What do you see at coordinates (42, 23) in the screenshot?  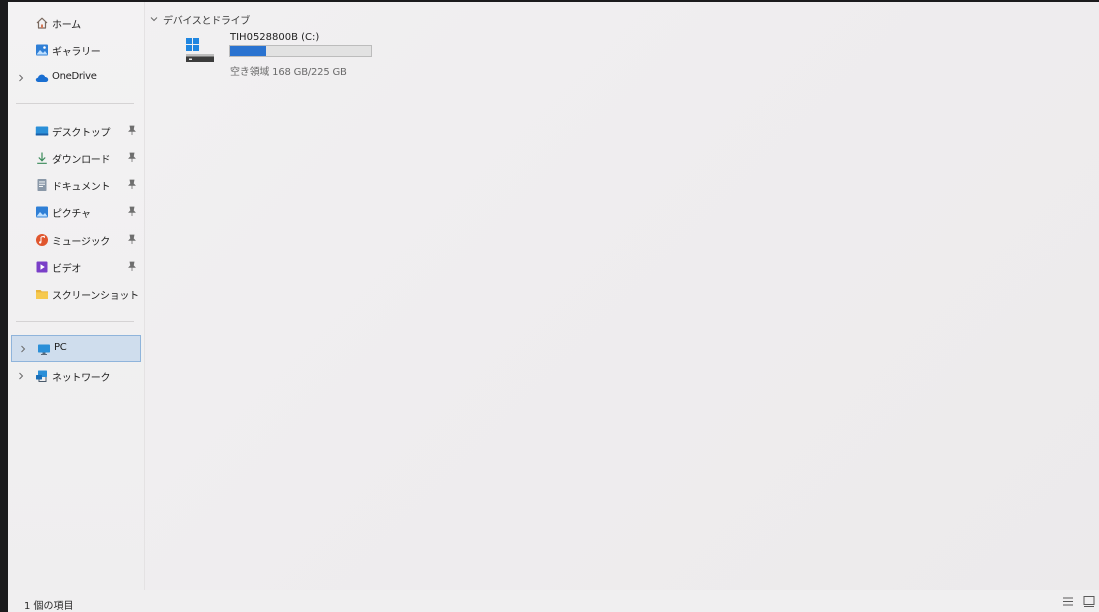 I see `home-icon` at bounding box center [42, 23].